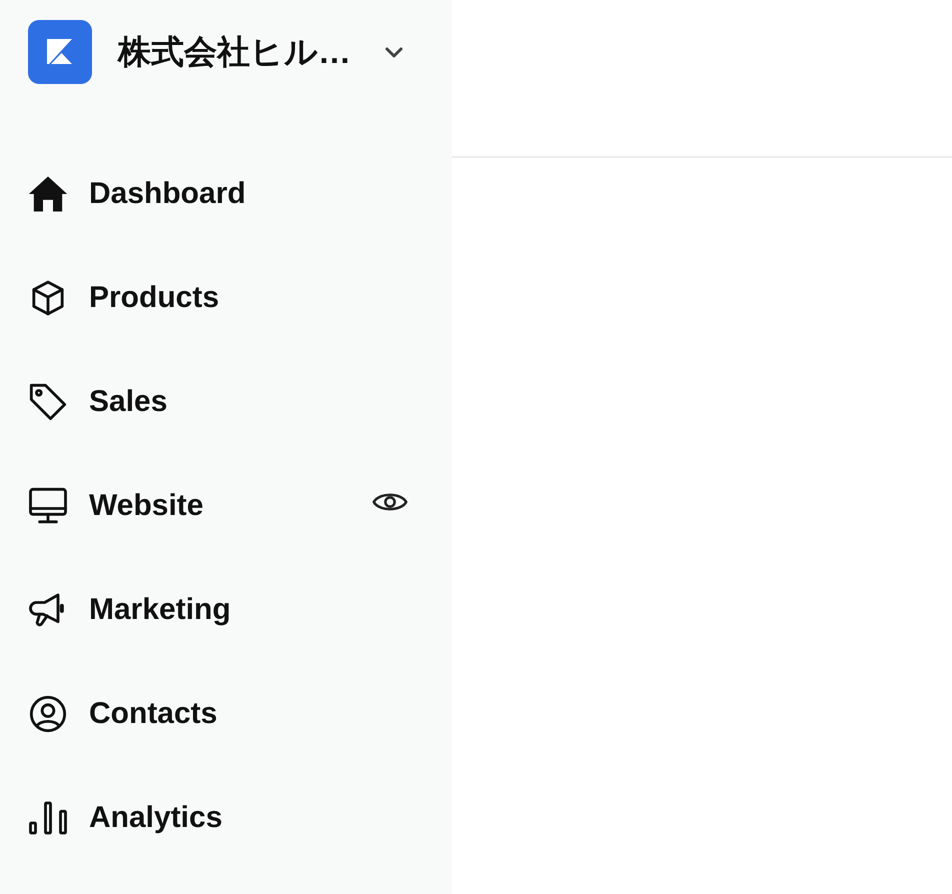 The width and height of the screenshot is (952, 894). What do you see at coordinates (48, 506) in the screenshot?
I see `monitor-icon` at bounding box center [48, 506].